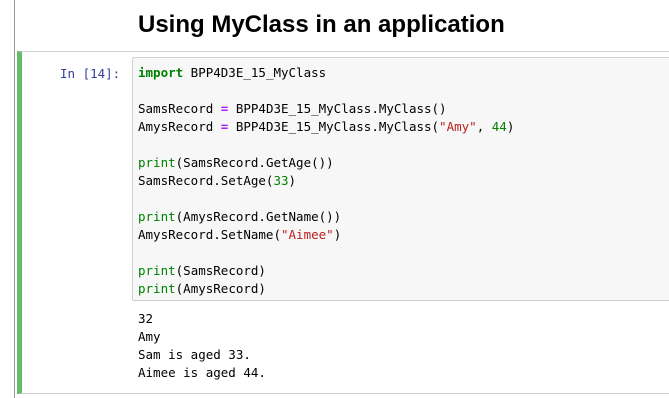 The height and width of the screenshot is (398, 669). Describe the element at coordinates (209, 234) in the screenshot. I see `code-text: AmysRecord.SetName(` at that location.